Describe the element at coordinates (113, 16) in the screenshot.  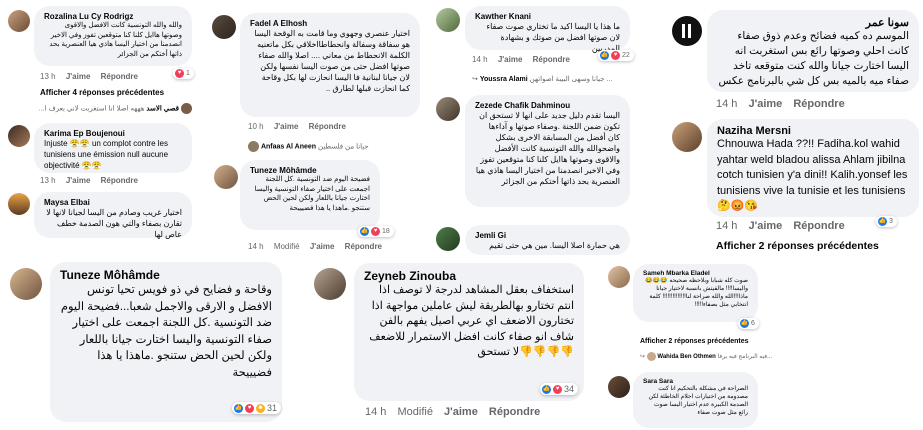
I see `comment-author: Rozalina Lu Cy Rodrigz` at that location.